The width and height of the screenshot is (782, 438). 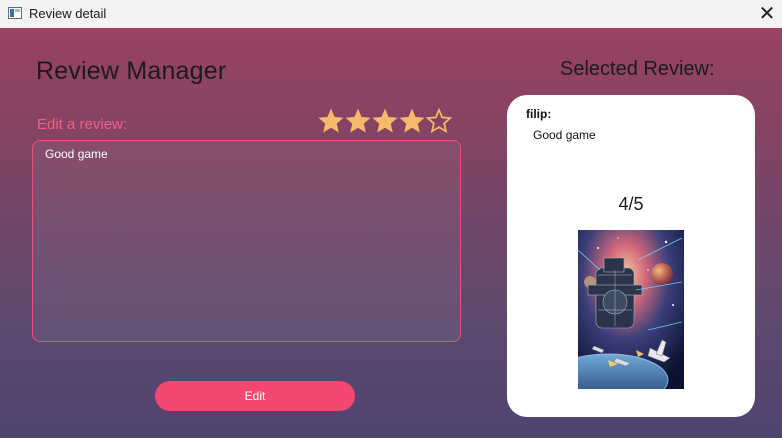 What do you see at coordinates (68, 13) in the screenshot?
I see `window-title: Review detail` at bounding box center [68, 13].